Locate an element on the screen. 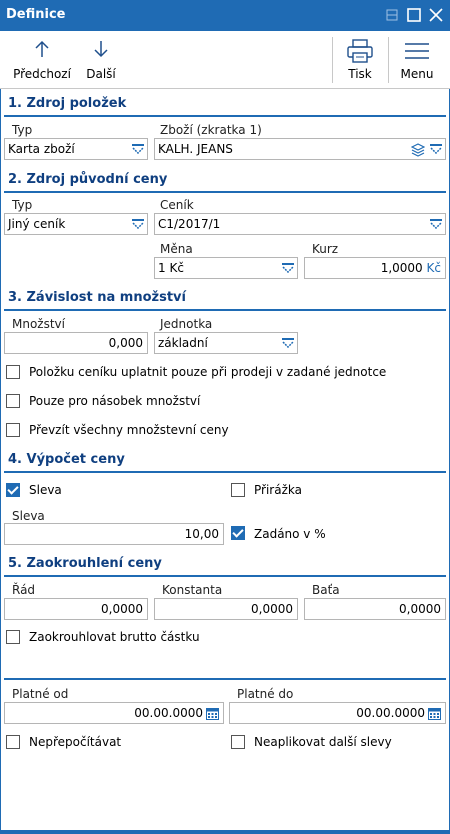 The width and height of the screenshot is (450, 834). kurz-unit: Kč is located at coordinates (433, 268).